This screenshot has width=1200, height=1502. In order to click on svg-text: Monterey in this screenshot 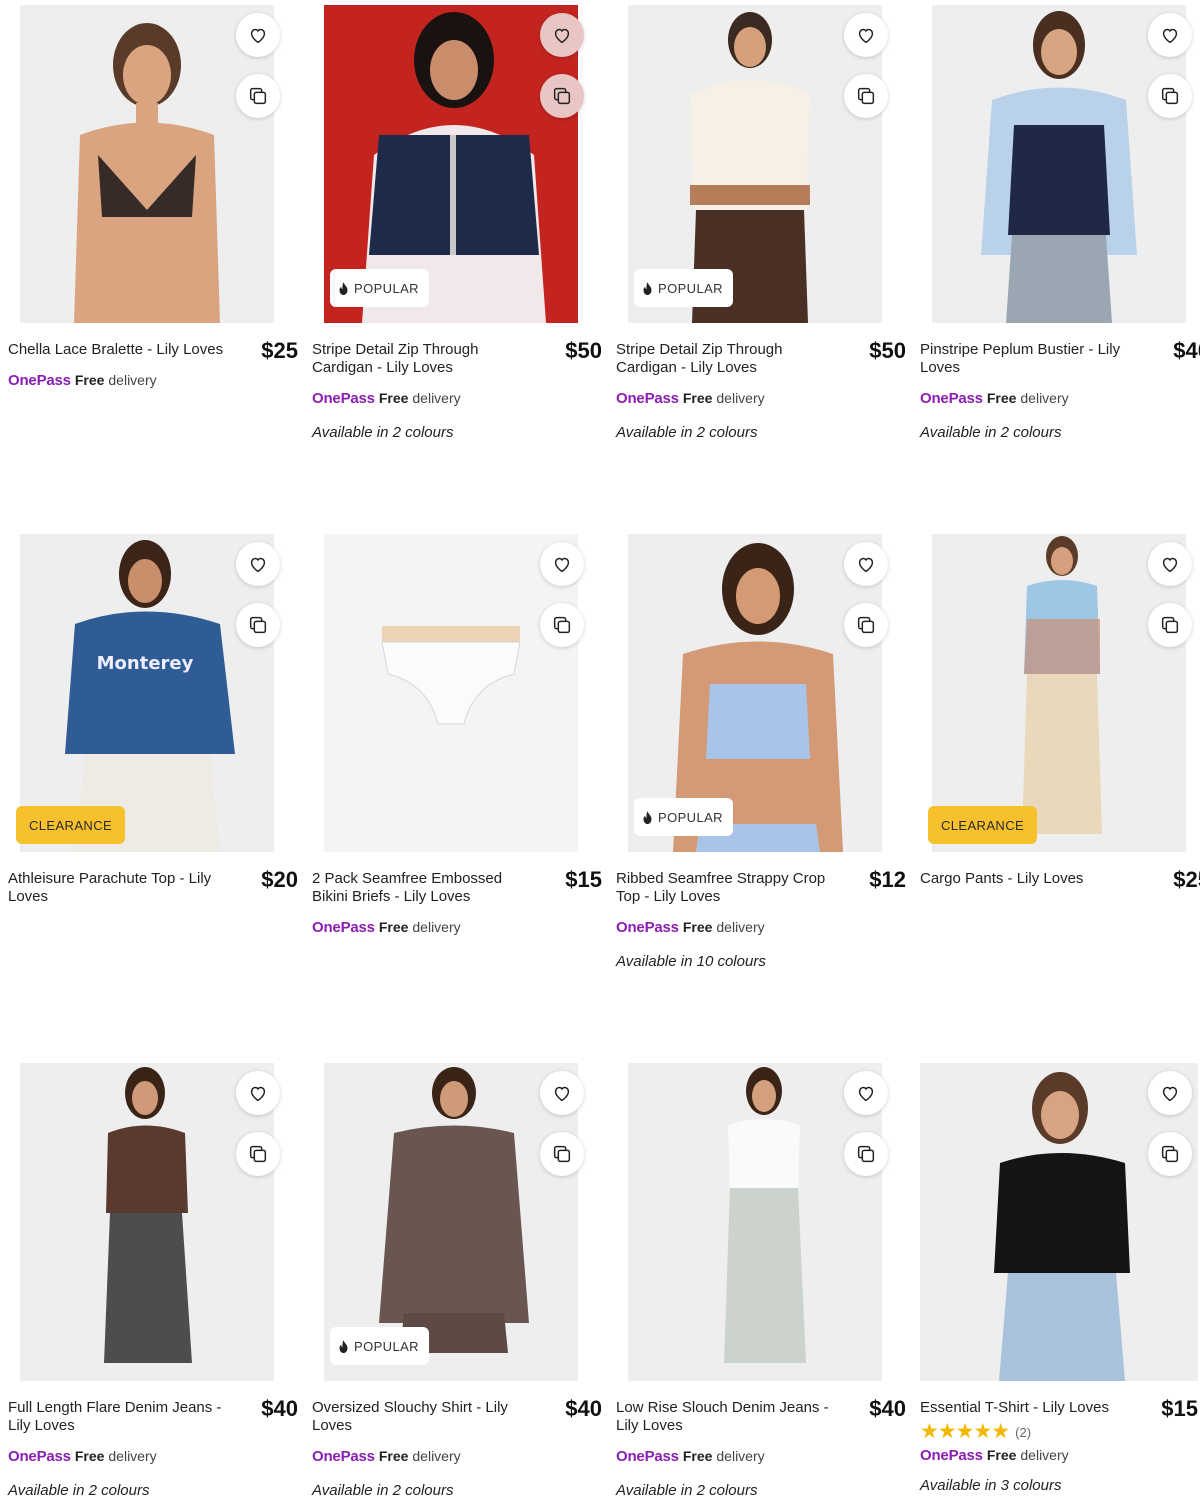, I will do `click(145, 663)`.